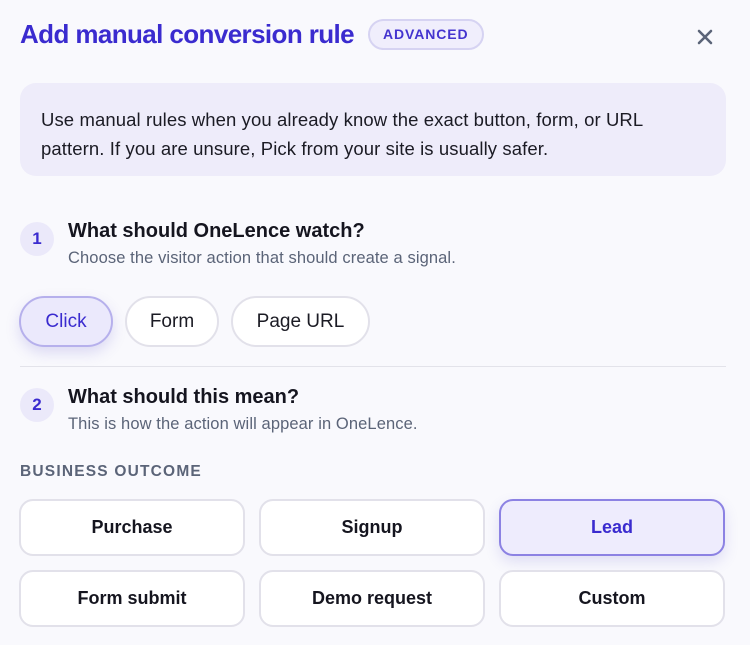  What do you see at coordinates (612, 598) in the screenshot?
I see `outcome-option-custom: Custom` at bounding box center [612, 598].